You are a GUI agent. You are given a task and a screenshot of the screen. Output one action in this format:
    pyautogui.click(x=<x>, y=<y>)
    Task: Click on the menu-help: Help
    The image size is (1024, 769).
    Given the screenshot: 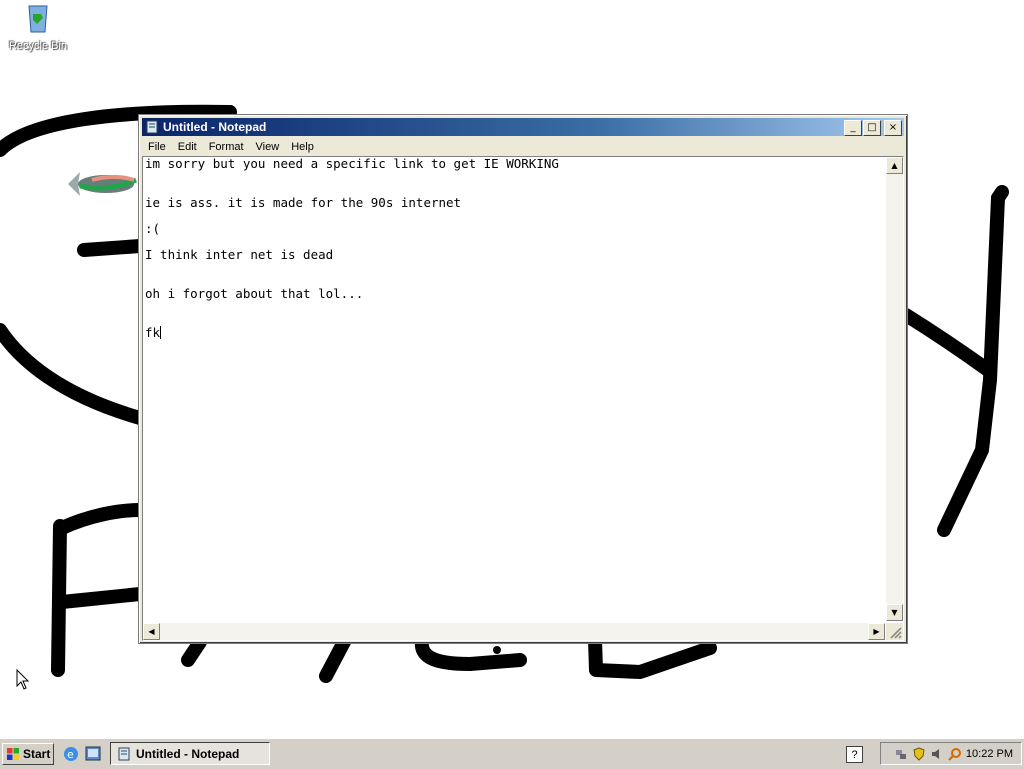 What is the action you would take?
    pyautogui.click(x=302, y=147)
    